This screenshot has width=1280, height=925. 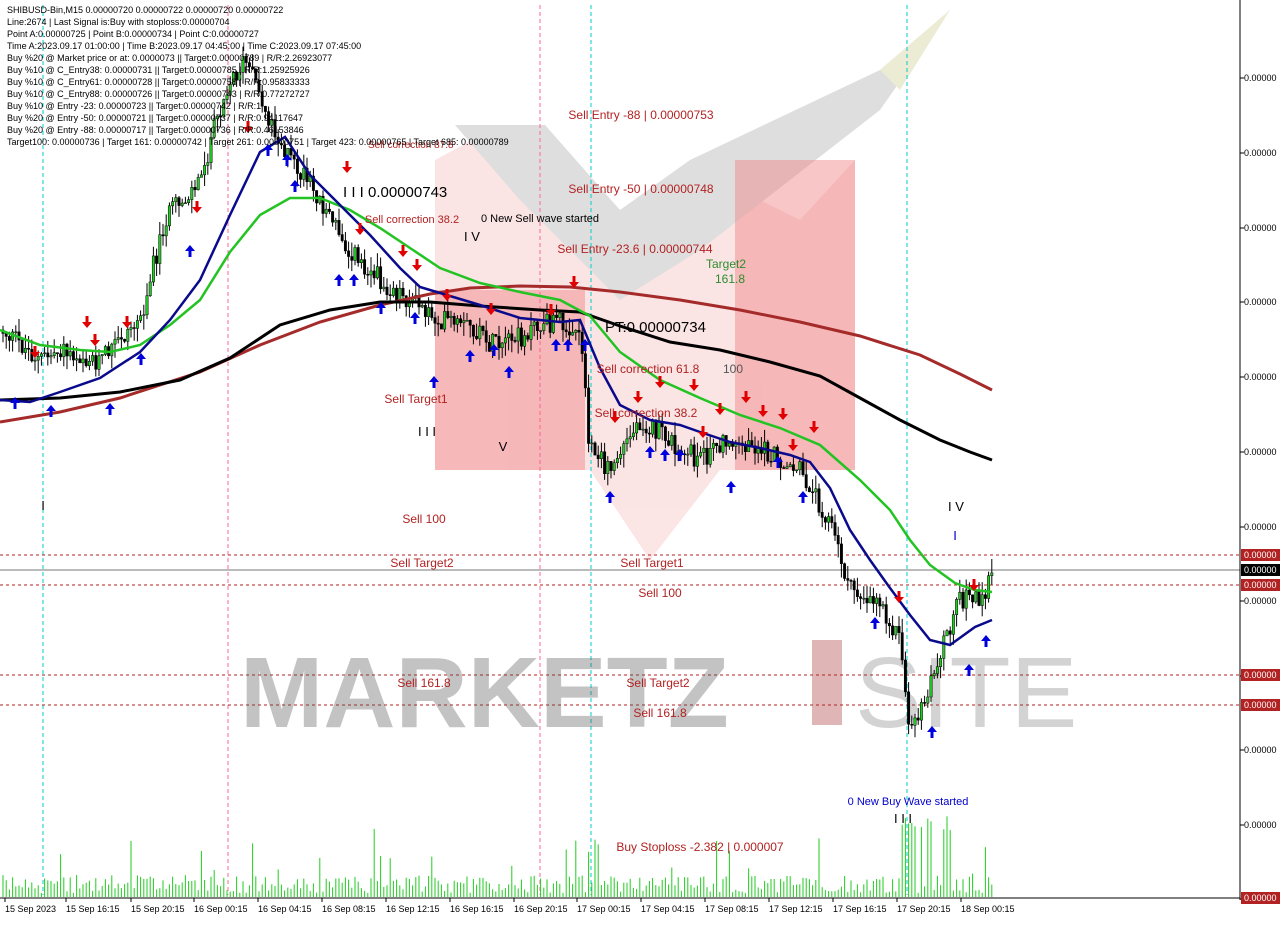 I want to click on new-buy-wave-label: 0 New Buy Wave started, so click(x=908, y=802).